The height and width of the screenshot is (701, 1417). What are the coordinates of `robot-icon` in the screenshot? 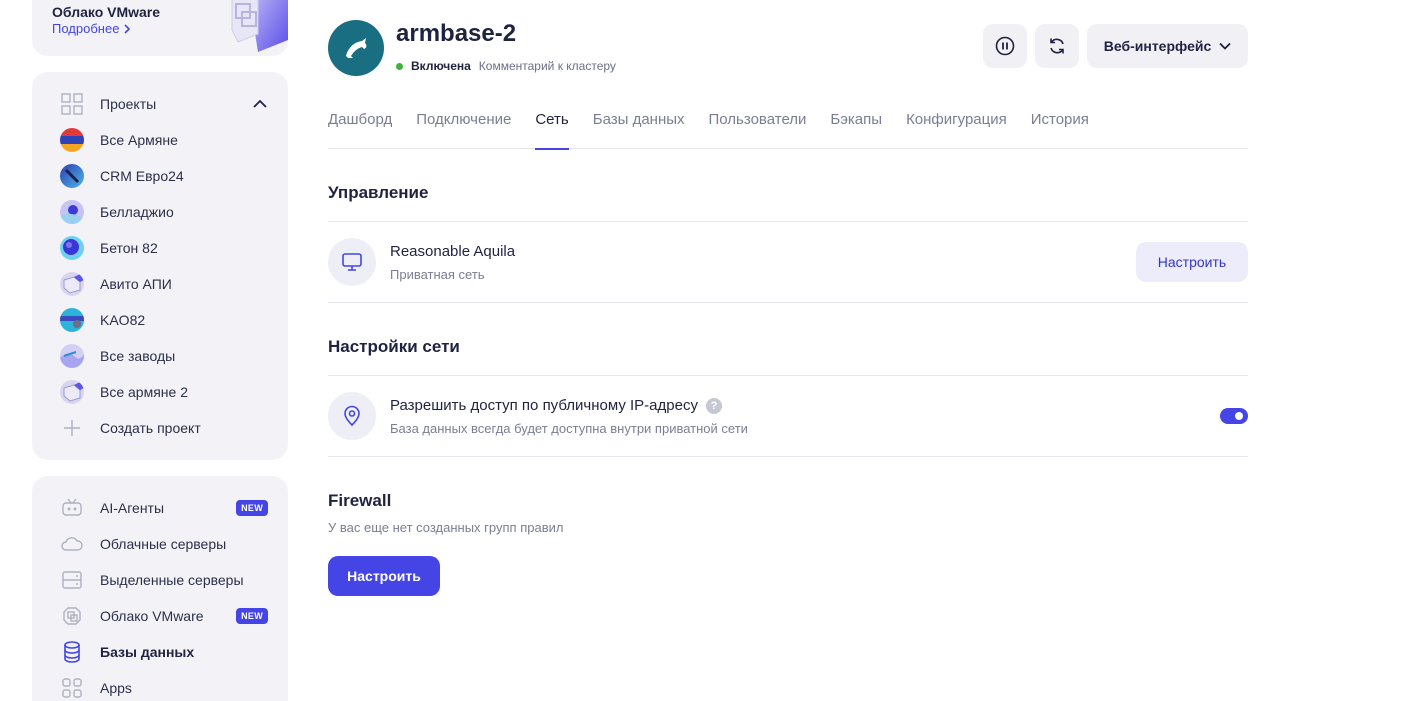 It's located at (72, 508).